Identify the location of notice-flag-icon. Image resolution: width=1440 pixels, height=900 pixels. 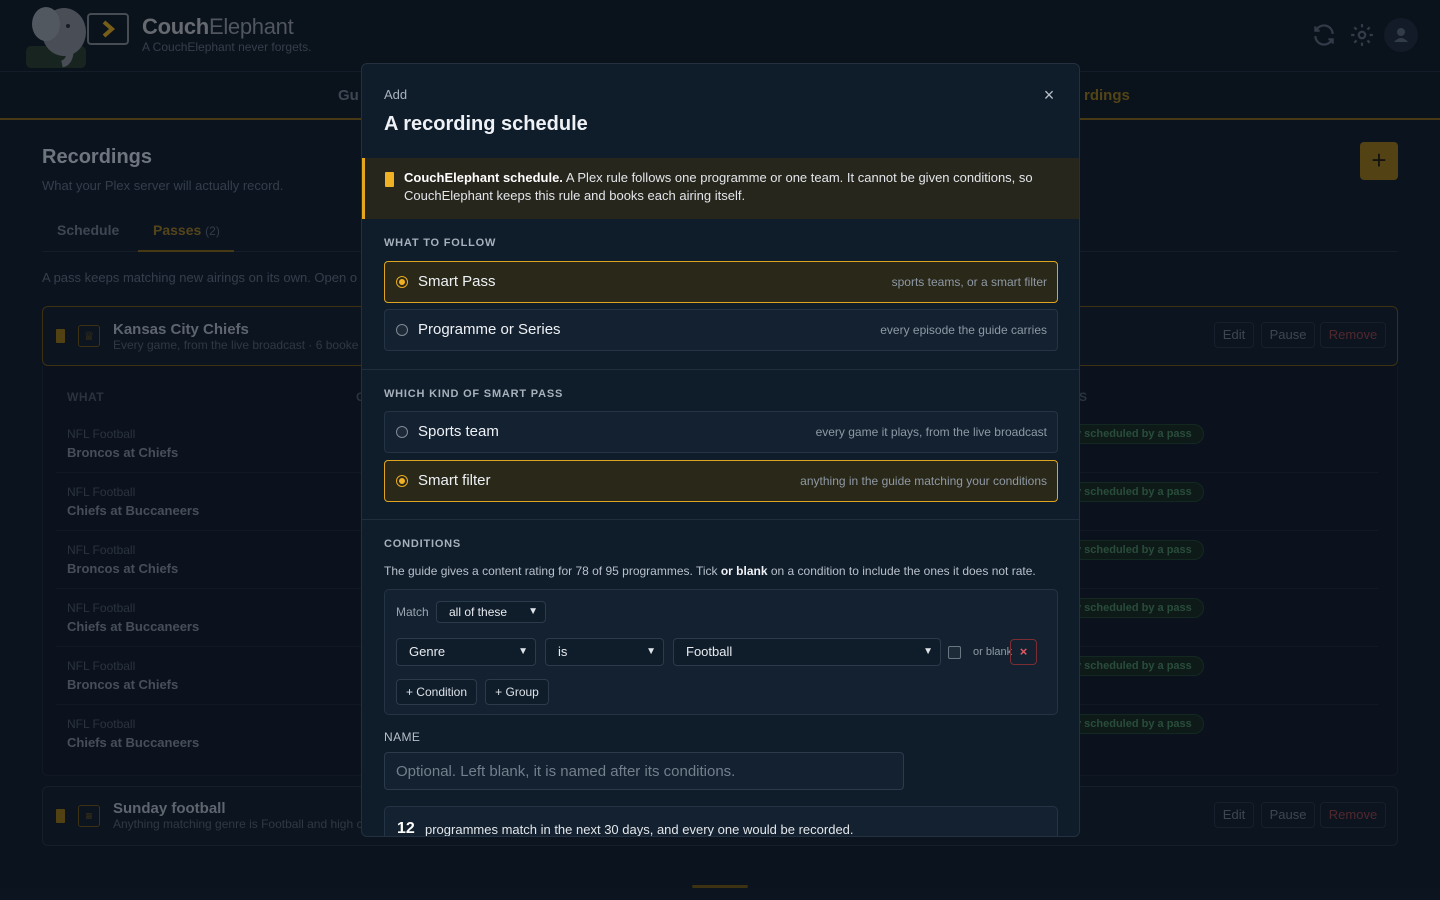
(389, 179).